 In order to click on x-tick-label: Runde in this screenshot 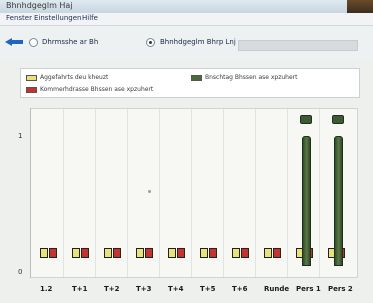, I will do `click(277, 289)`.